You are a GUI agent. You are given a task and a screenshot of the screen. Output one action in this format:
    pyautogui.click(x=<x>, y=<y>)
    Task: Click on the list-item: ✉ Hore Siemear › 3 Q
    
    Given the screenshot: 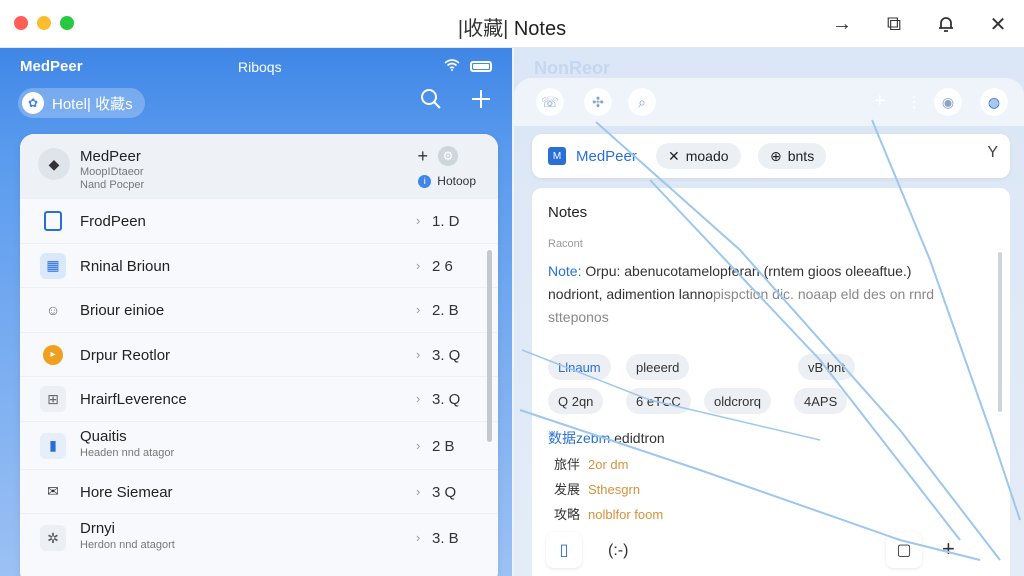 What is the action you would take?
    pyautogui.click(x=259, y=491)
    